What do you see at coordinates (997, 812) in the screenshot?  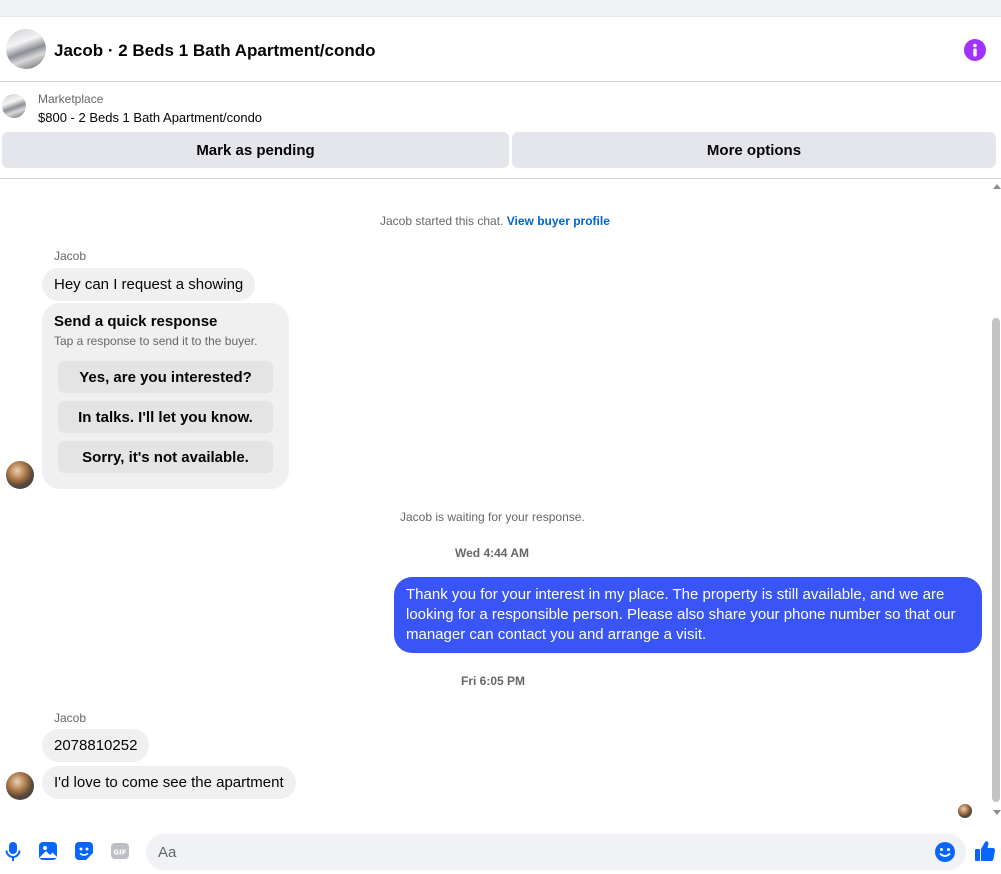 I see `scroll-down-arrow-icon` at bounding box center [997, 812].